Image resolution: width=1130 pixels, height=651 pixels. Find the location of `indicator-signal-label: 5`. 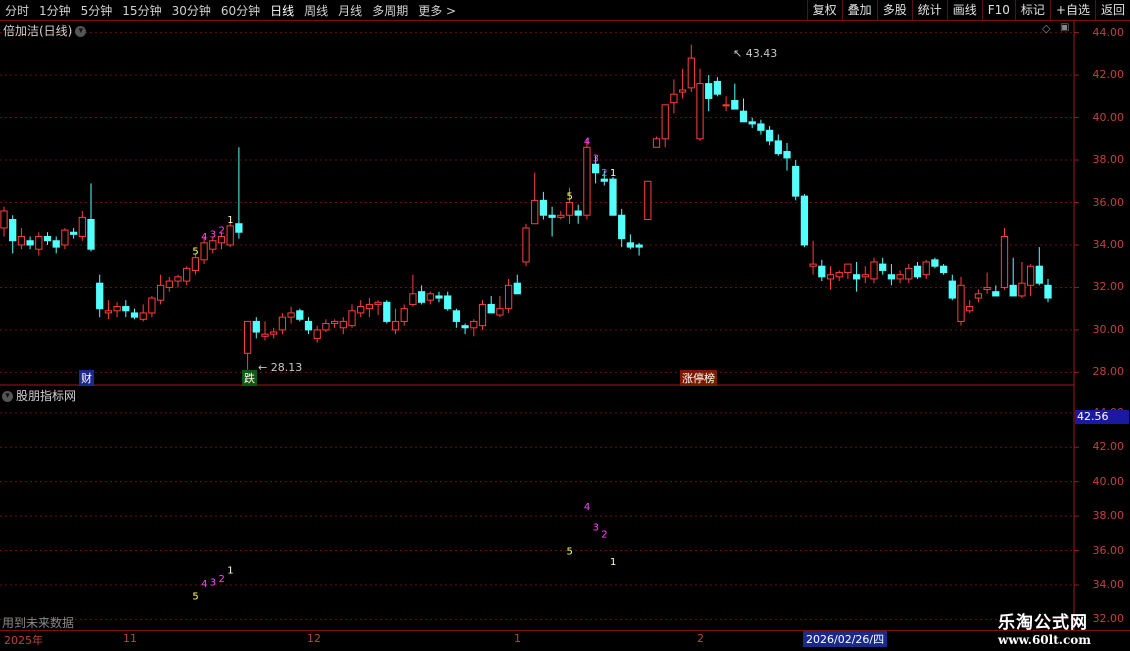

indicator-signal-label: 5 is located at coordinates (195, 596).